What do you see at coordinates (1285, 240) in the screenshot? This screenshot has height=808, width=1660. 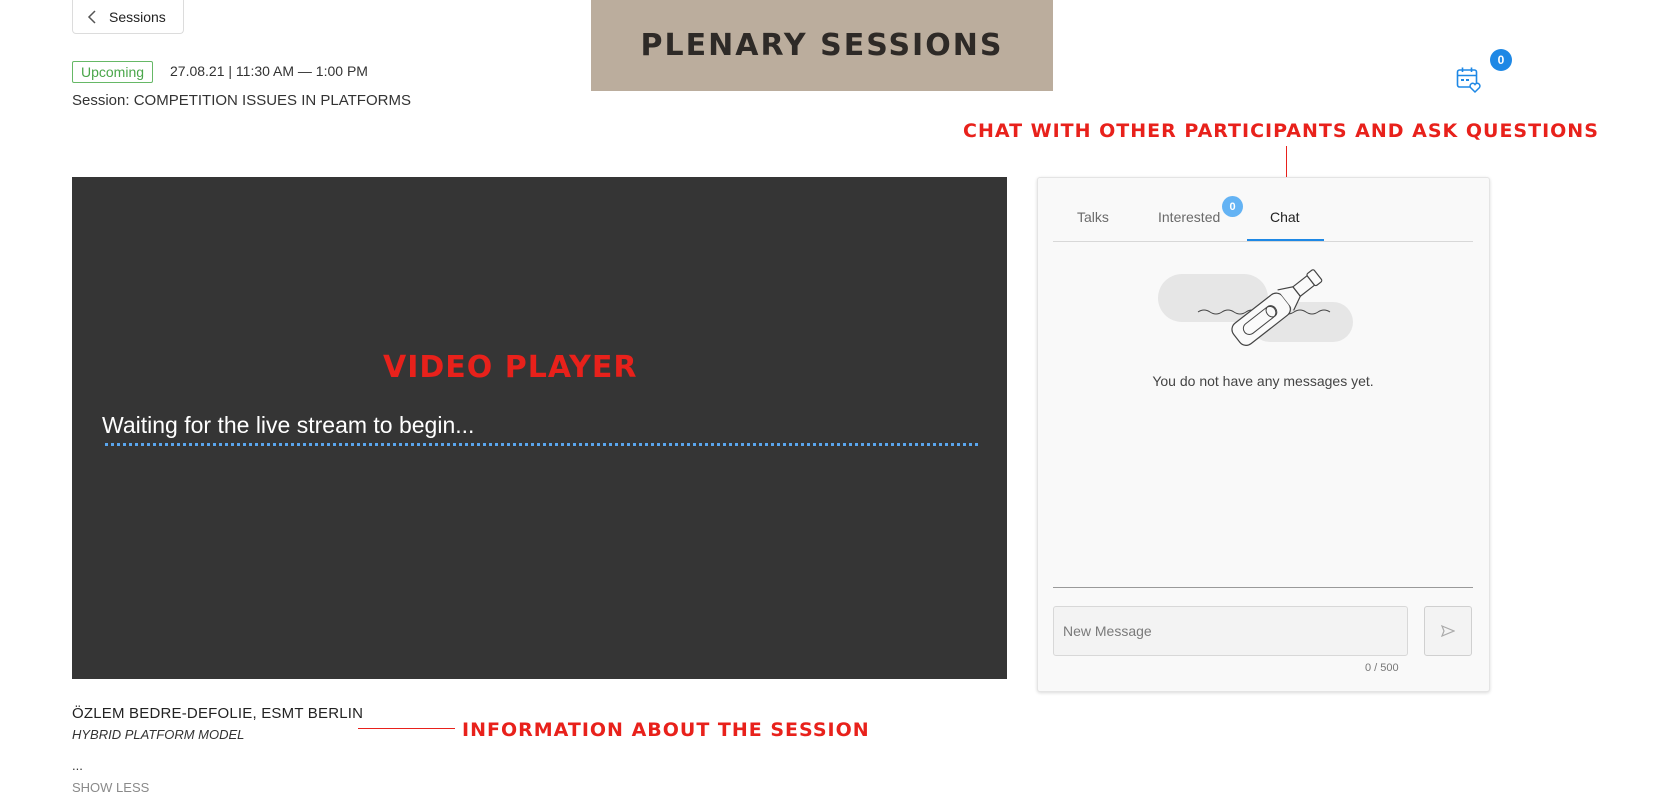 I see `active-tab-indicator` at bounding box center [1285, 240].